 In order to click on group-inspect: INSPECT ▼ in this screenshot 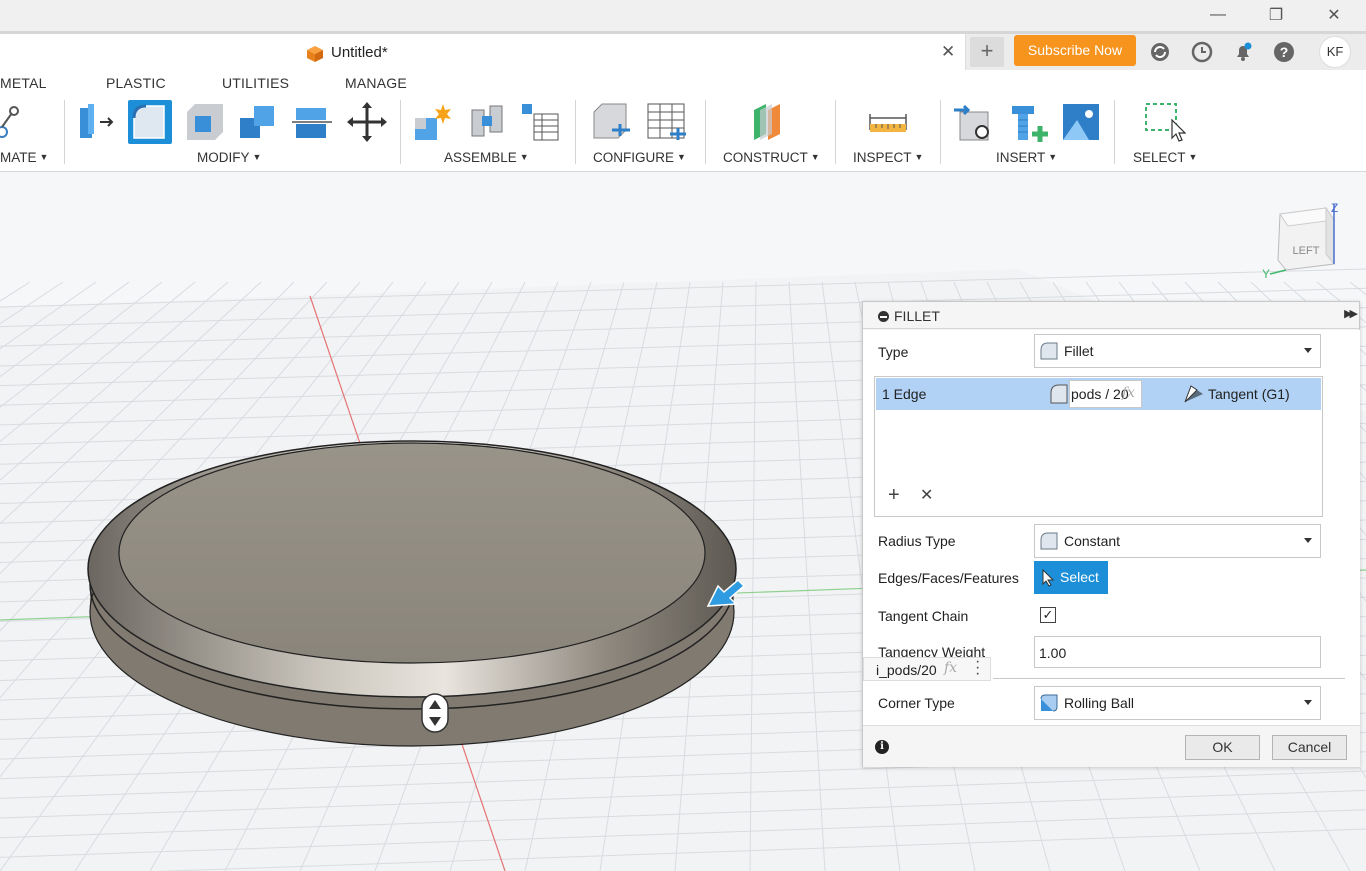, I will do `click(888, 157)`.